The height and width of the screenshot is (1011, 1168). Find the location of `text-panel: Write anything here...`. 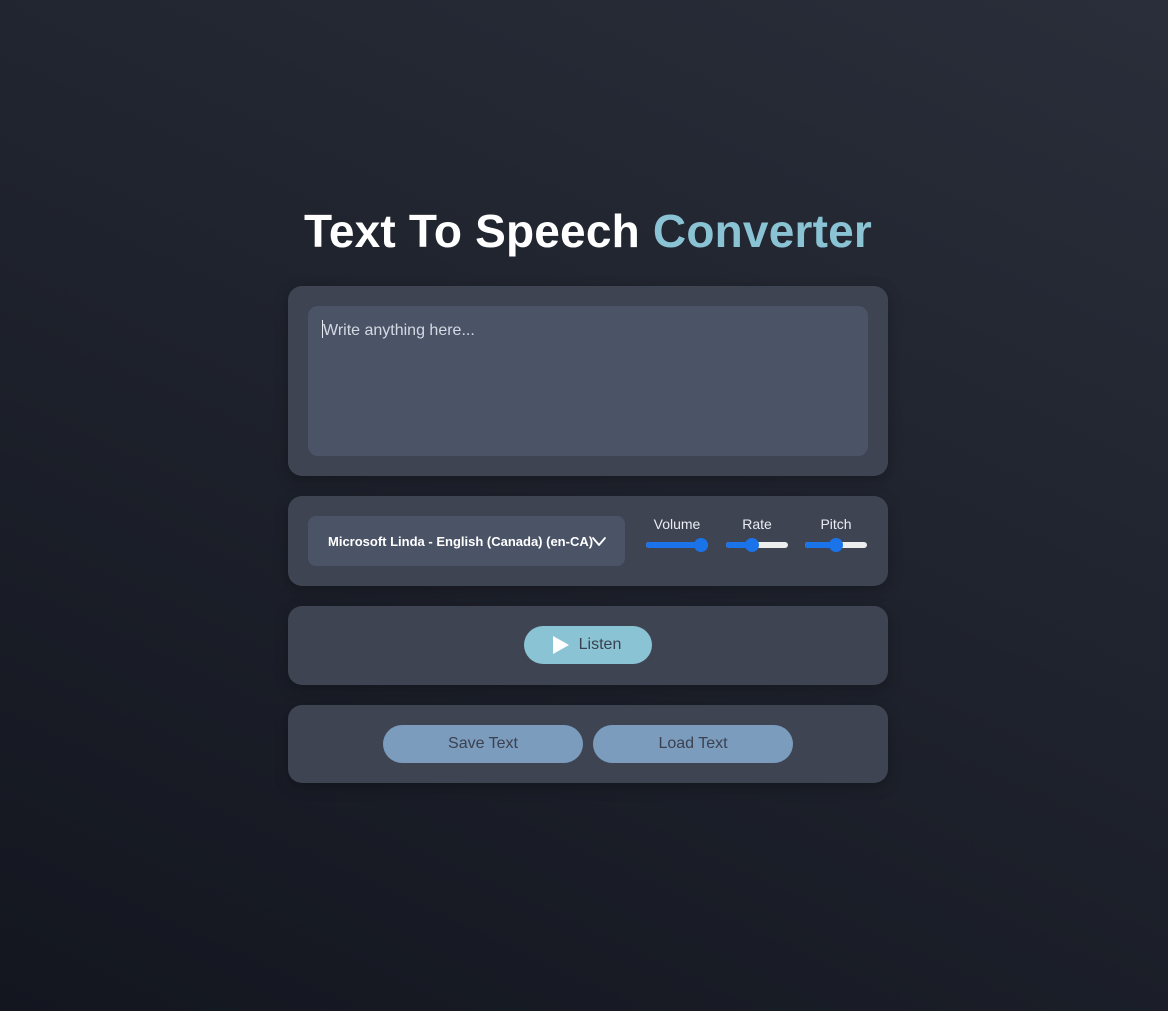

text-panel: Write anything here... is located at coordinates (588, 381).